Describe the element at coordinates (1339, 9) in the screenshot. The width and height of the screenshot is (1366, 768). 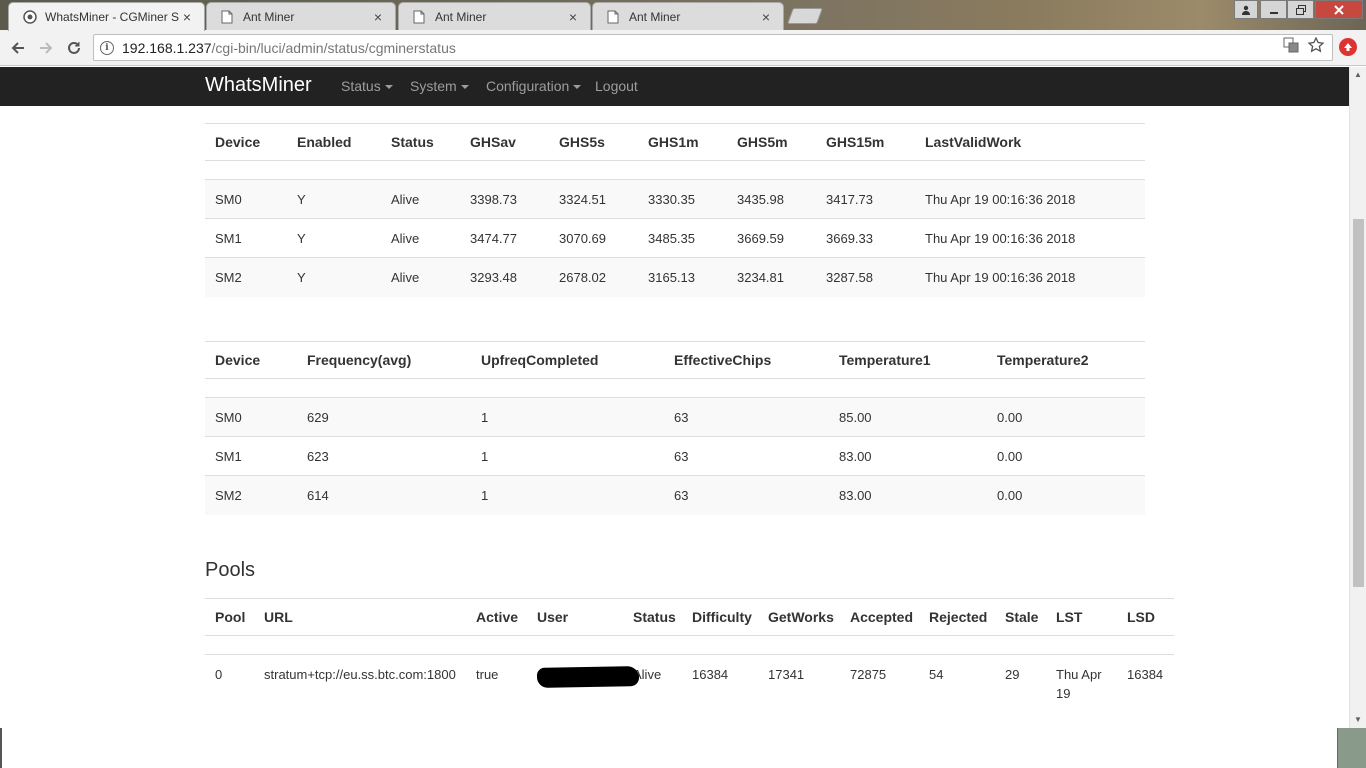
I see `window-close-icon` at that location.